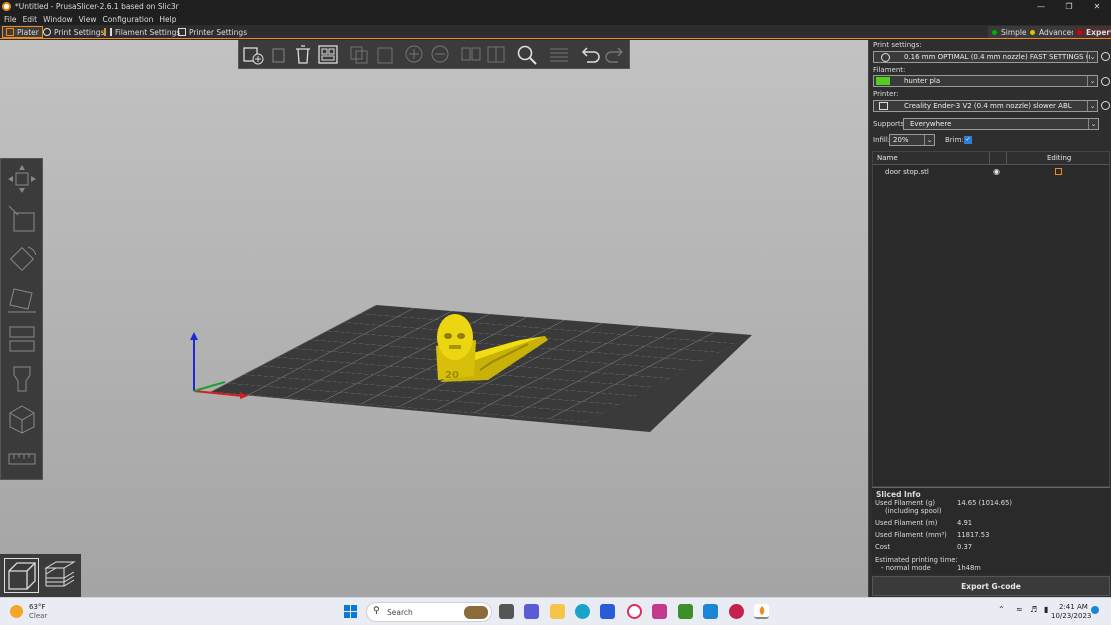  I want to click on menu-edit: Edit, so click(30, 19).